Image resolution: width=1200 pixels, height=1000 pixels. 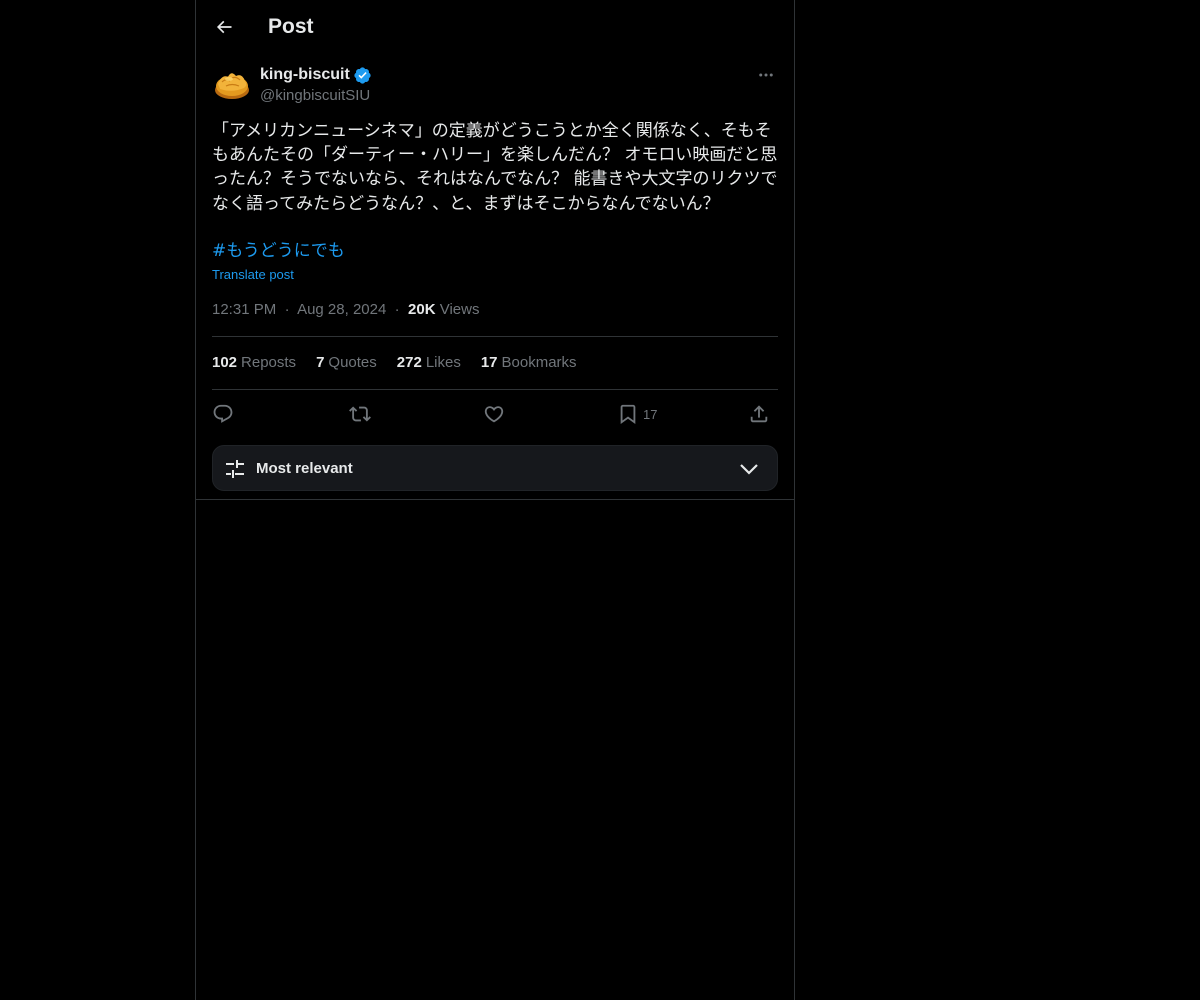 What do you see at coordinates (304, 468) in the screenshot?
I see `sort-label: Most relevant` at bounding box center [304, 468].